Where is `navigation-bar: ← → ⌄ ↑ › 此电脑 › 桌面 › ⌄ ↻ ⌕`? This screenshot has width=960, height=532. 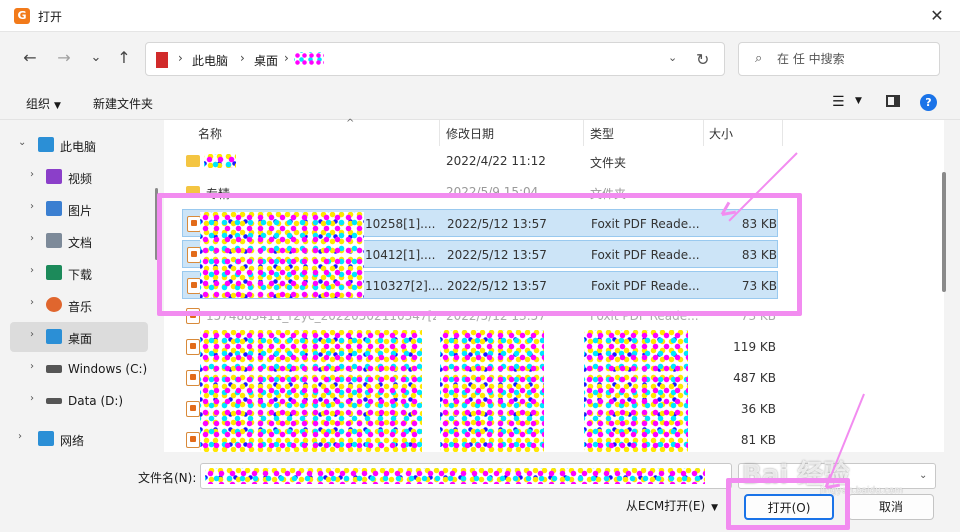
navigation-bar: ← → ⌄ ↑ › 此电脑 › 桌面 › ⌄ ↻ ⌕ is located at coordinates (480, 58).